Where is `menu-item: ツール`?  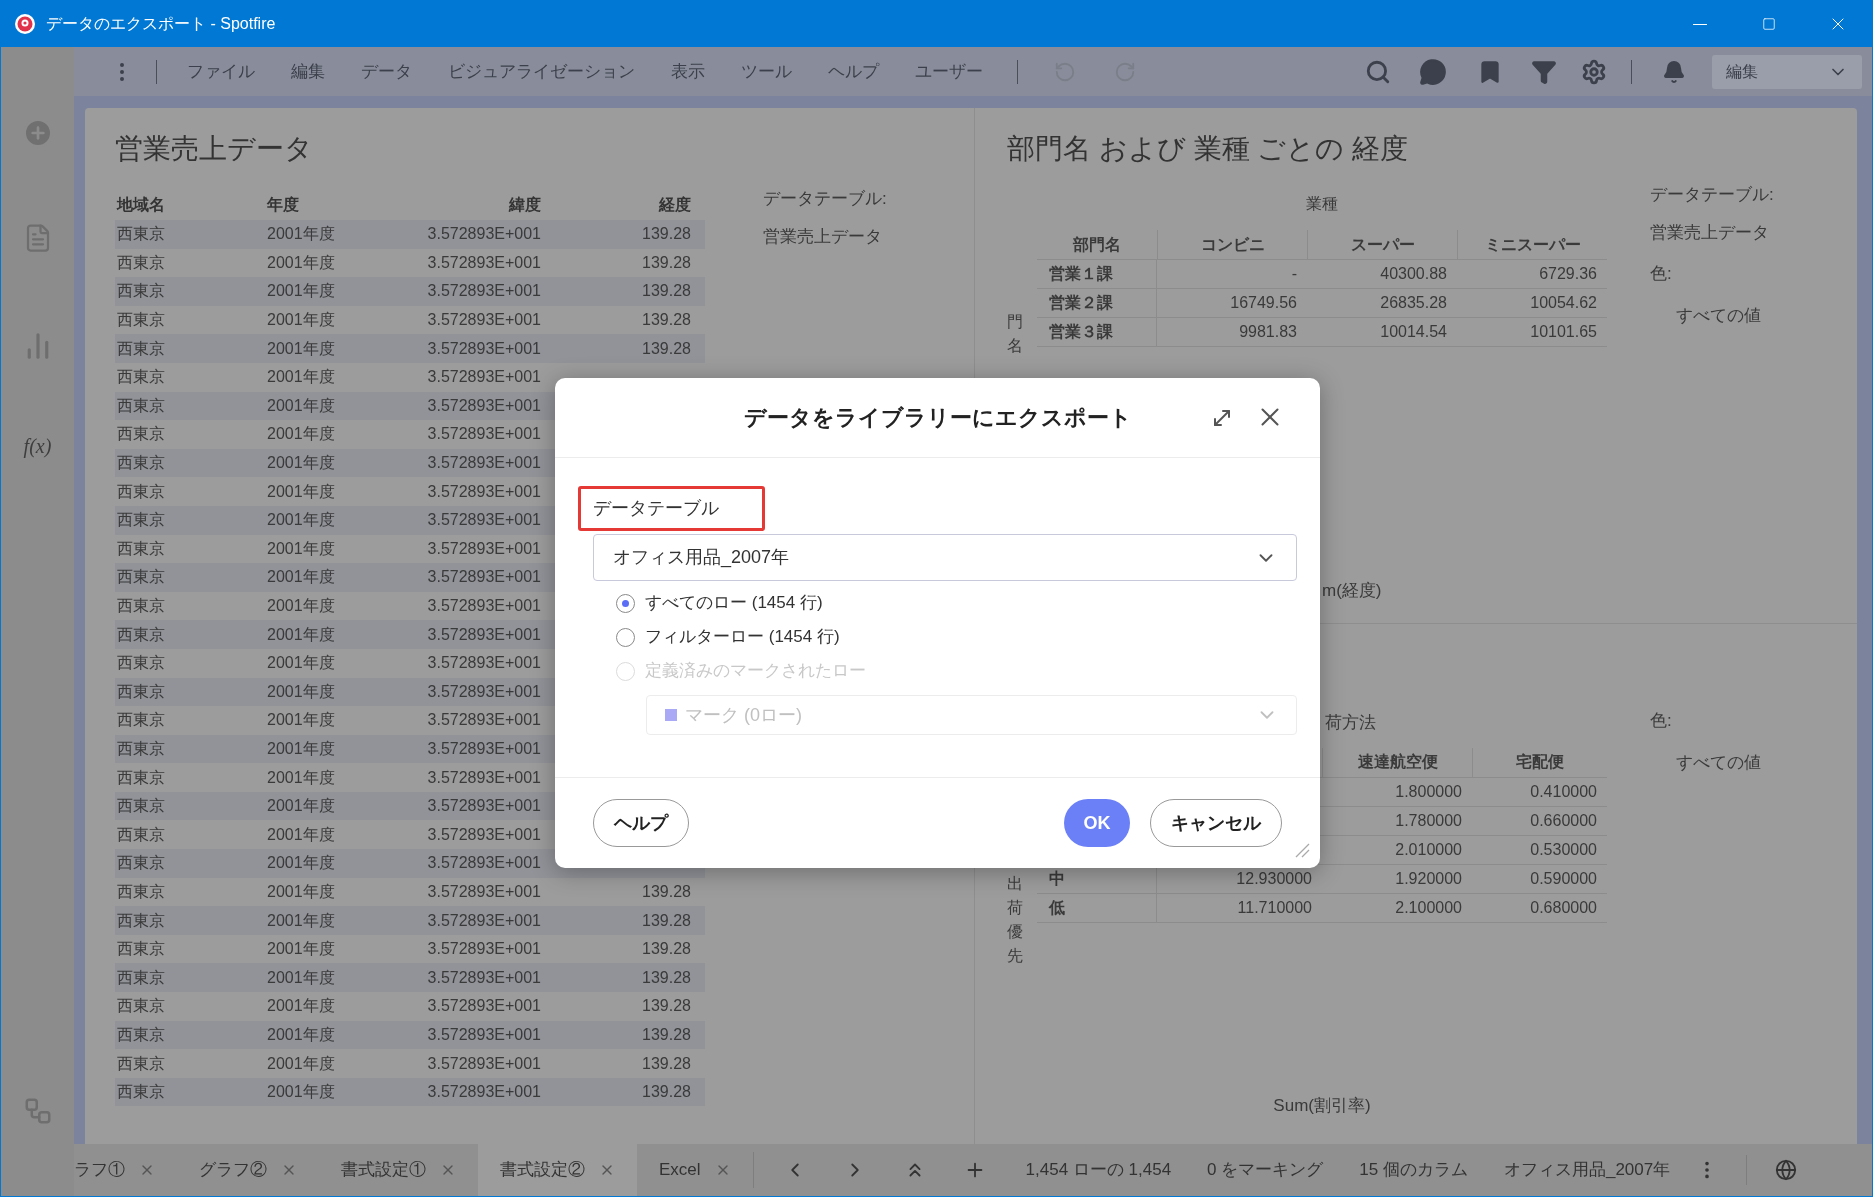
menu-item: ツール is located at coordinates (766, 71).